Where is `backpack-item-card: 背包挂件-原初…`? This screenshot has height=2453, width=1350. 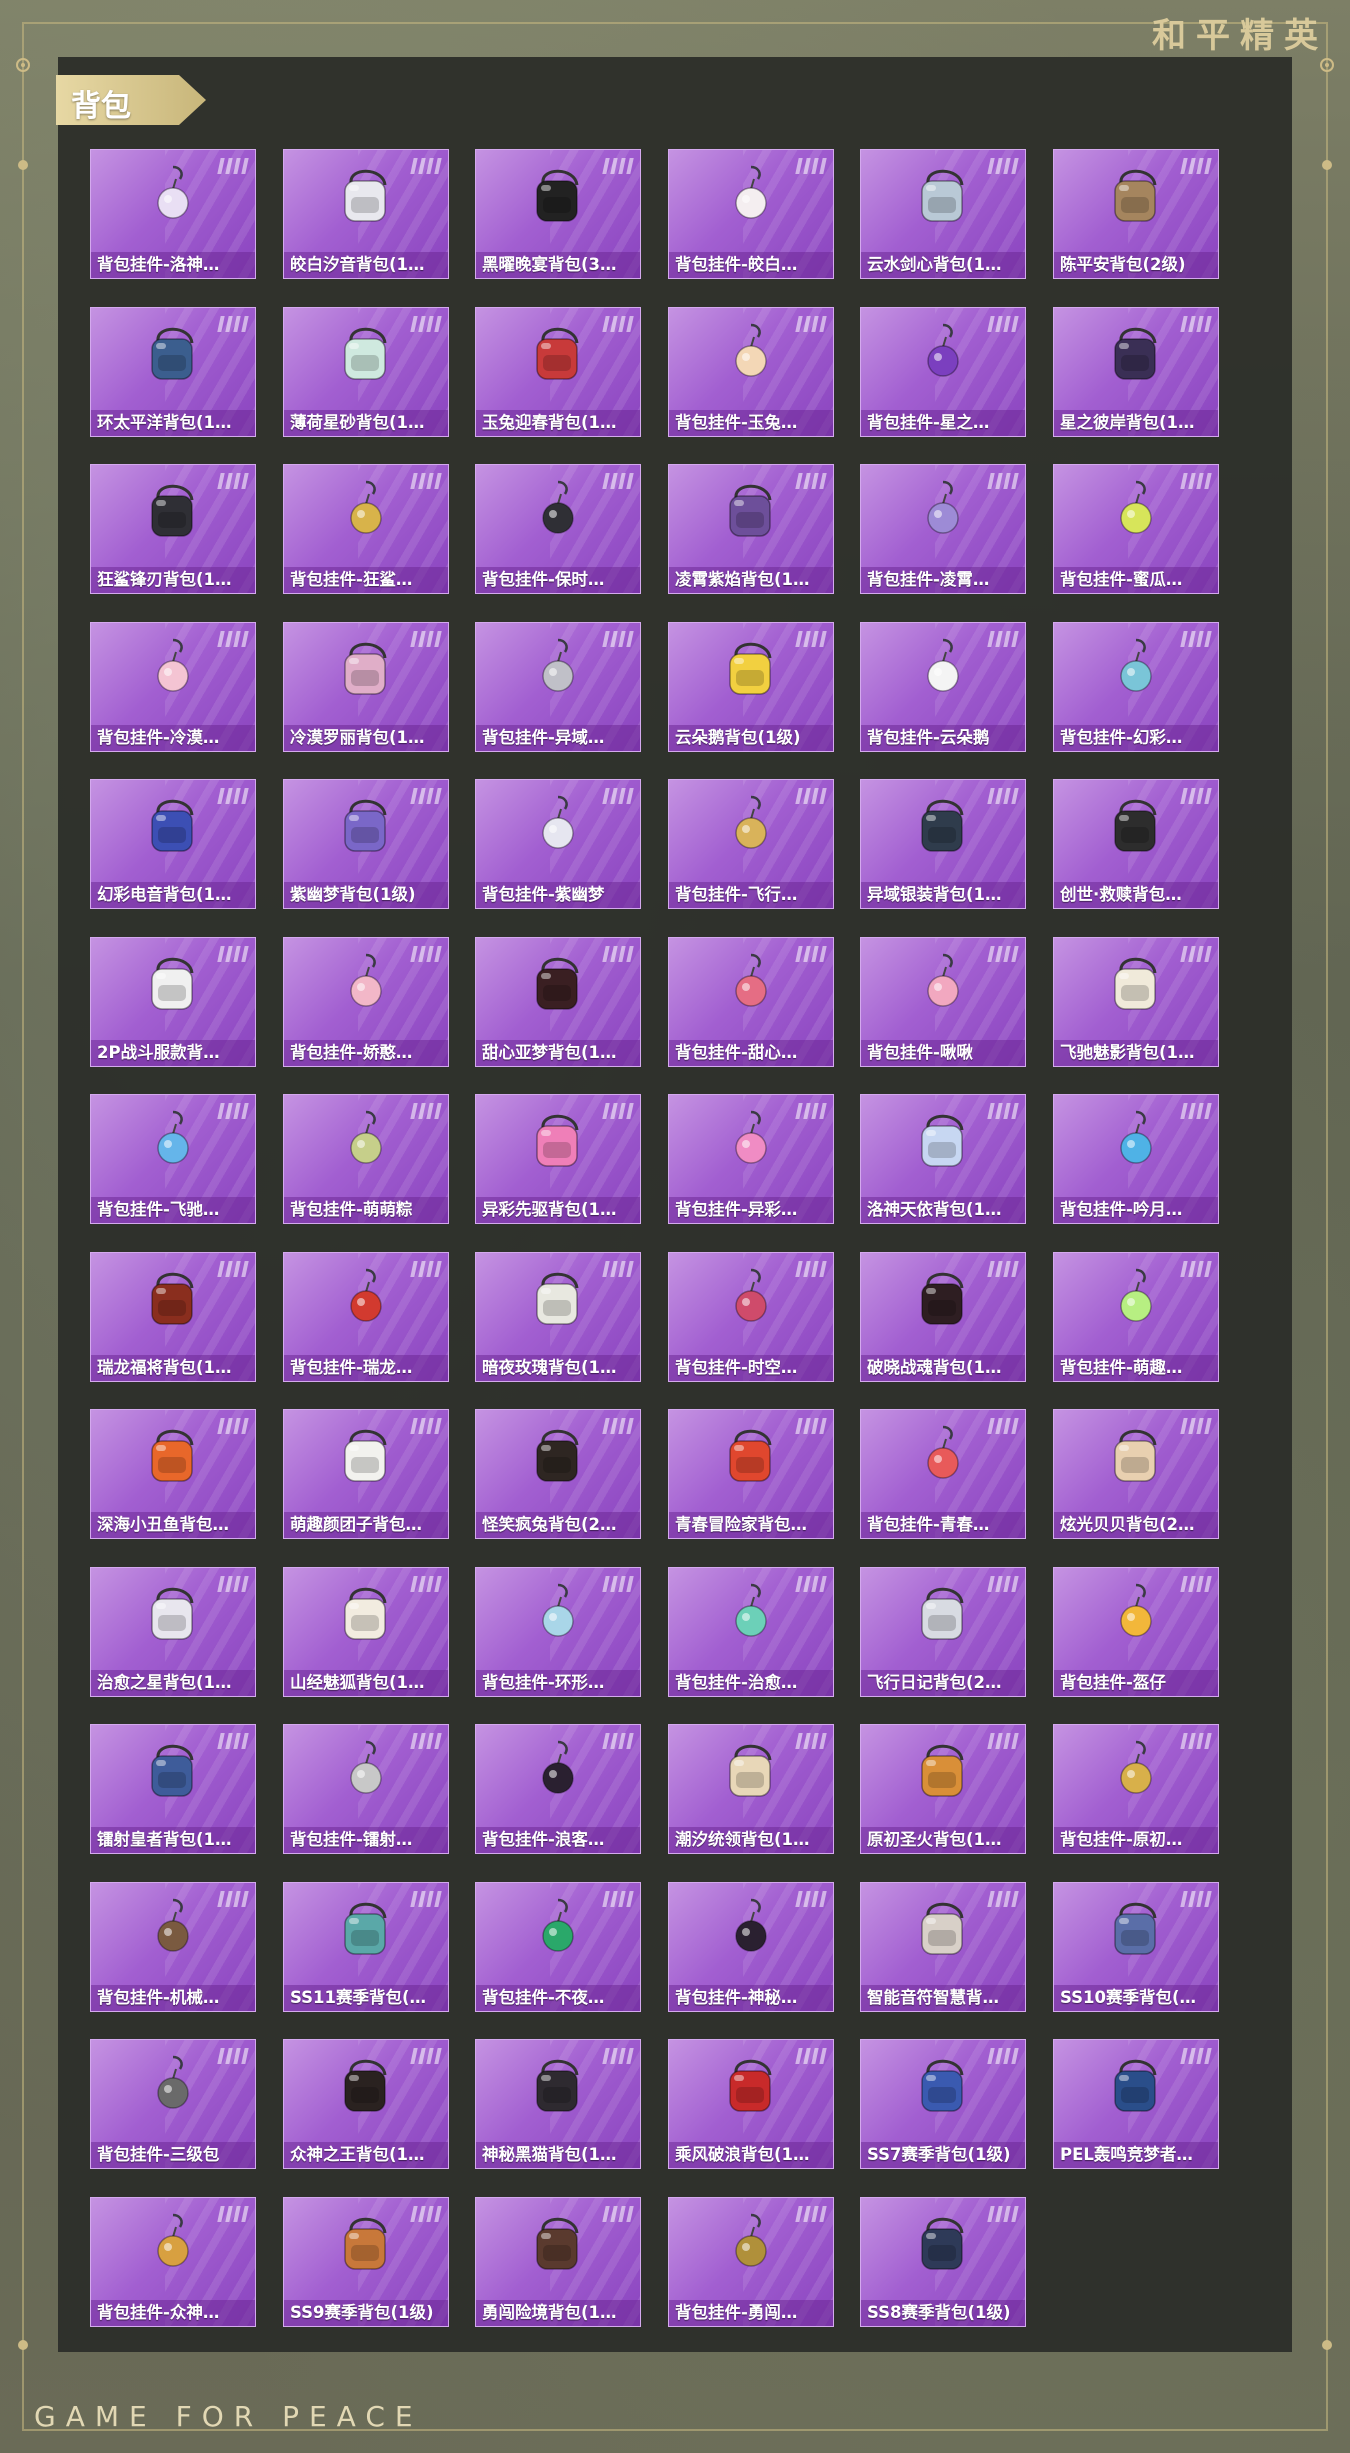 backpack-item-card: 背包挂件-原初… is located at coordinates (1136, 1789).